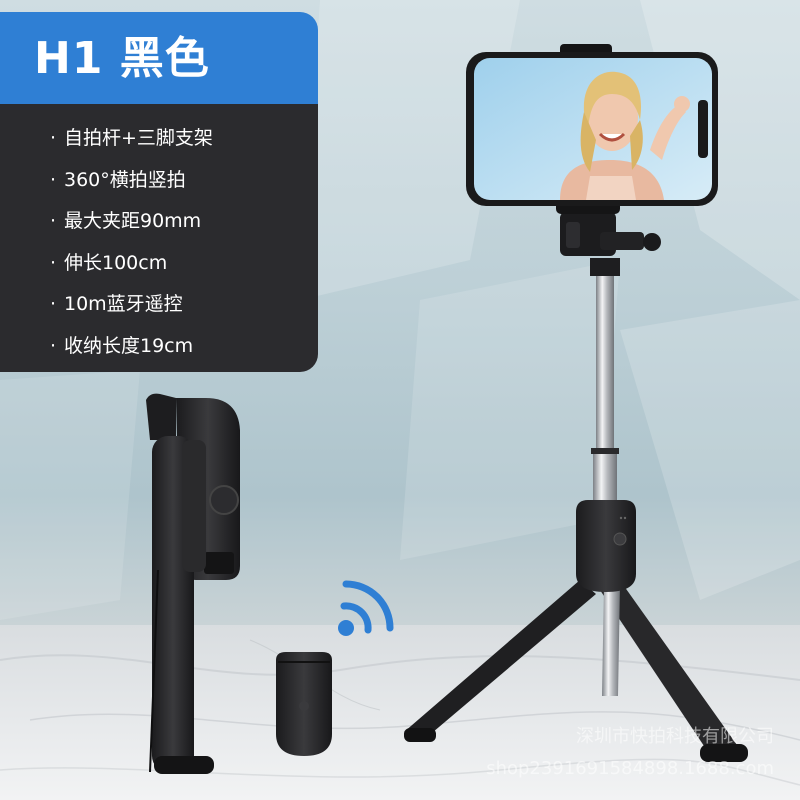  Describe the element at coordinates (129, 345) in the screenshot. I see `feature-text: 收纳长度19cm` at that location.